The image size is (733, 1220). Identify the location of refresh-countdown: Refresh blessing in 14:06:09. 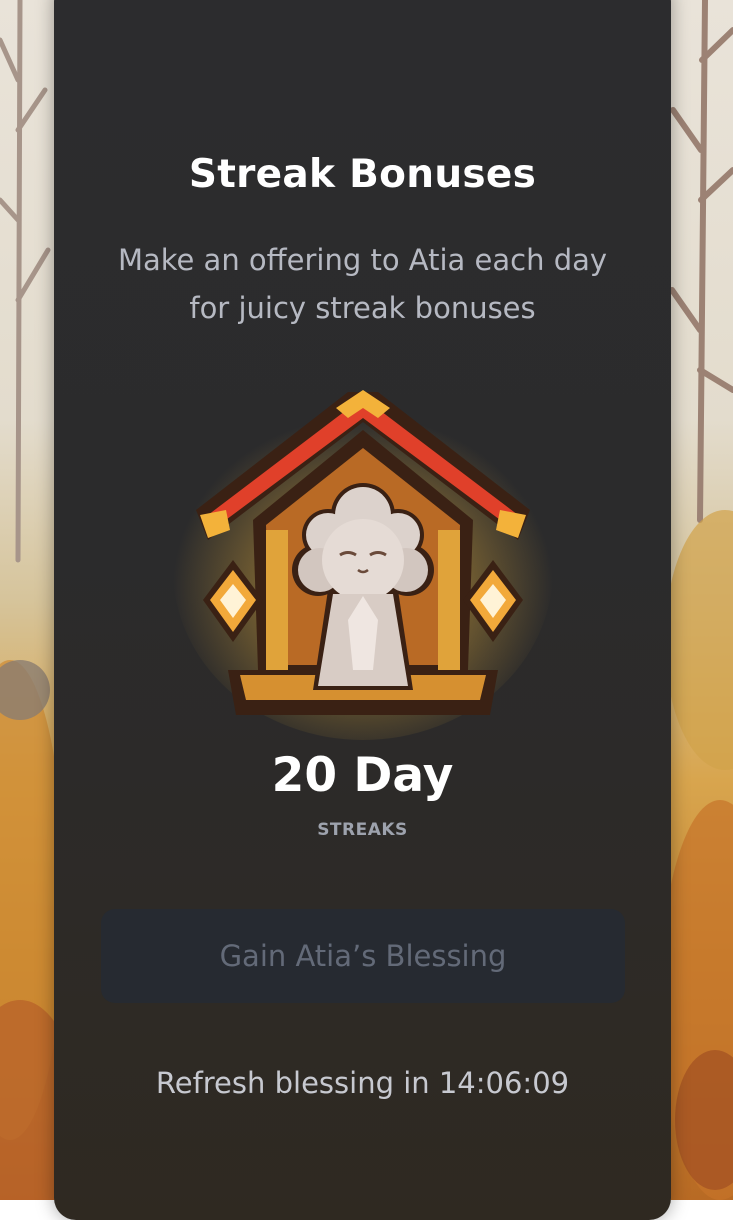
(362, 1083).